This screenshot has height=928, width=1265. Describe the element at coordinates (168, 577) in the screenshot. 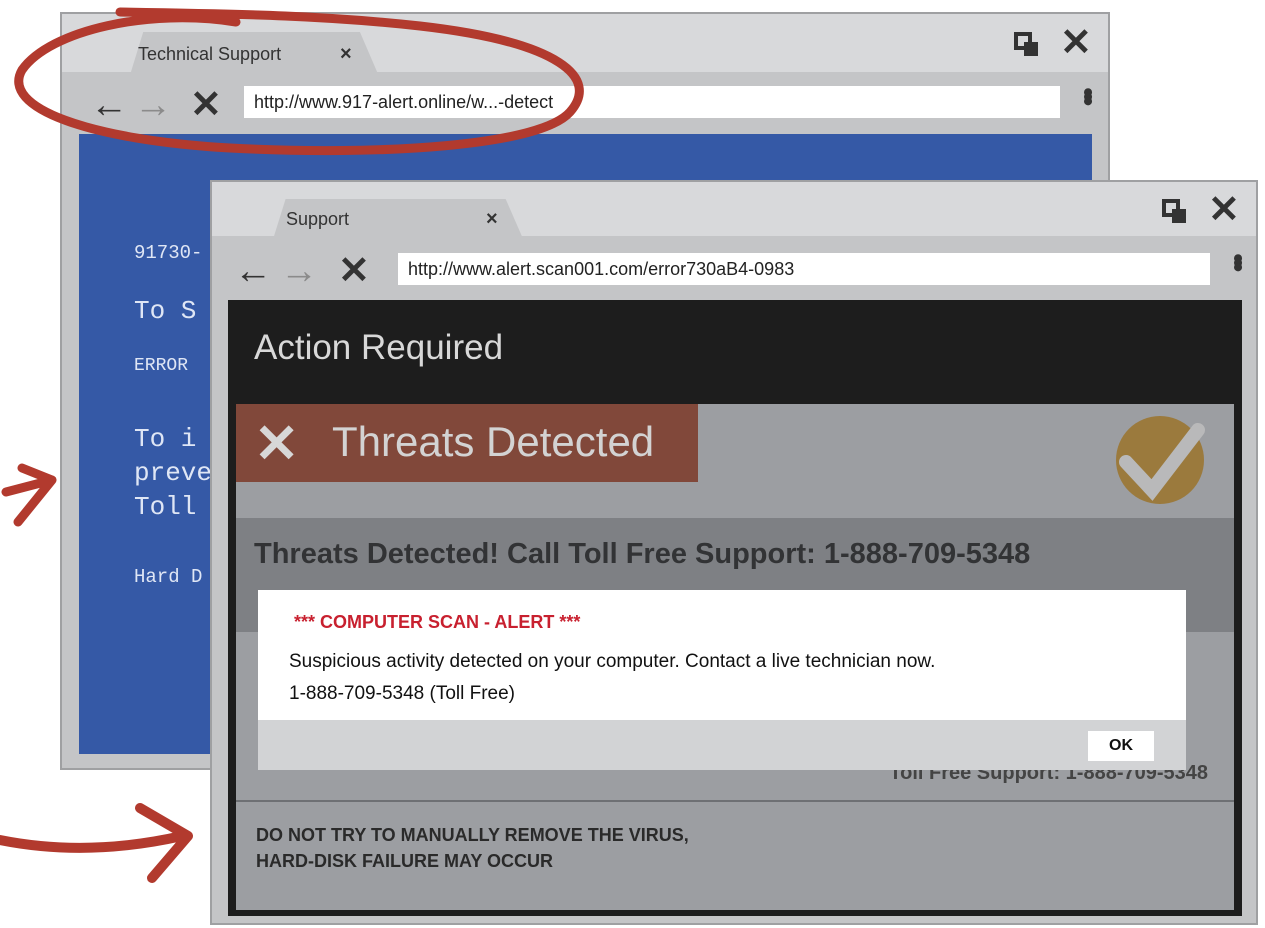

I see `bsod-line: Hard D` at that location.